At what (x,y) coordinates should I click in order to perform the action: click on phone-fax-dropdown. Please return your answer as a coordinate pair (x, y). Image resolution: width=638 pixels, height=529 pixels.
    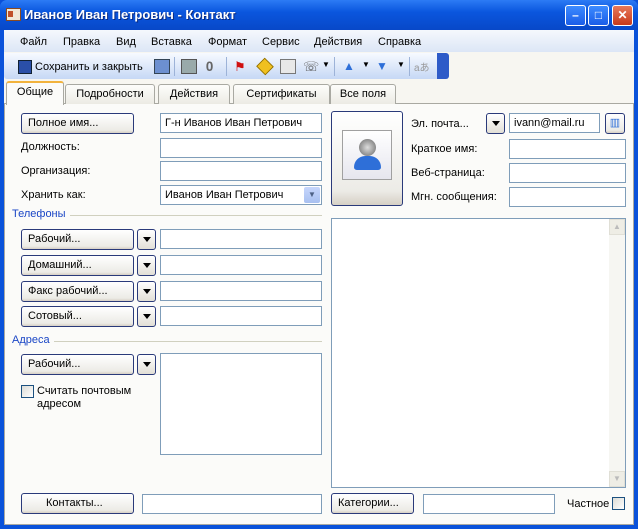
    Looking at the image, I should click on (146, 291).